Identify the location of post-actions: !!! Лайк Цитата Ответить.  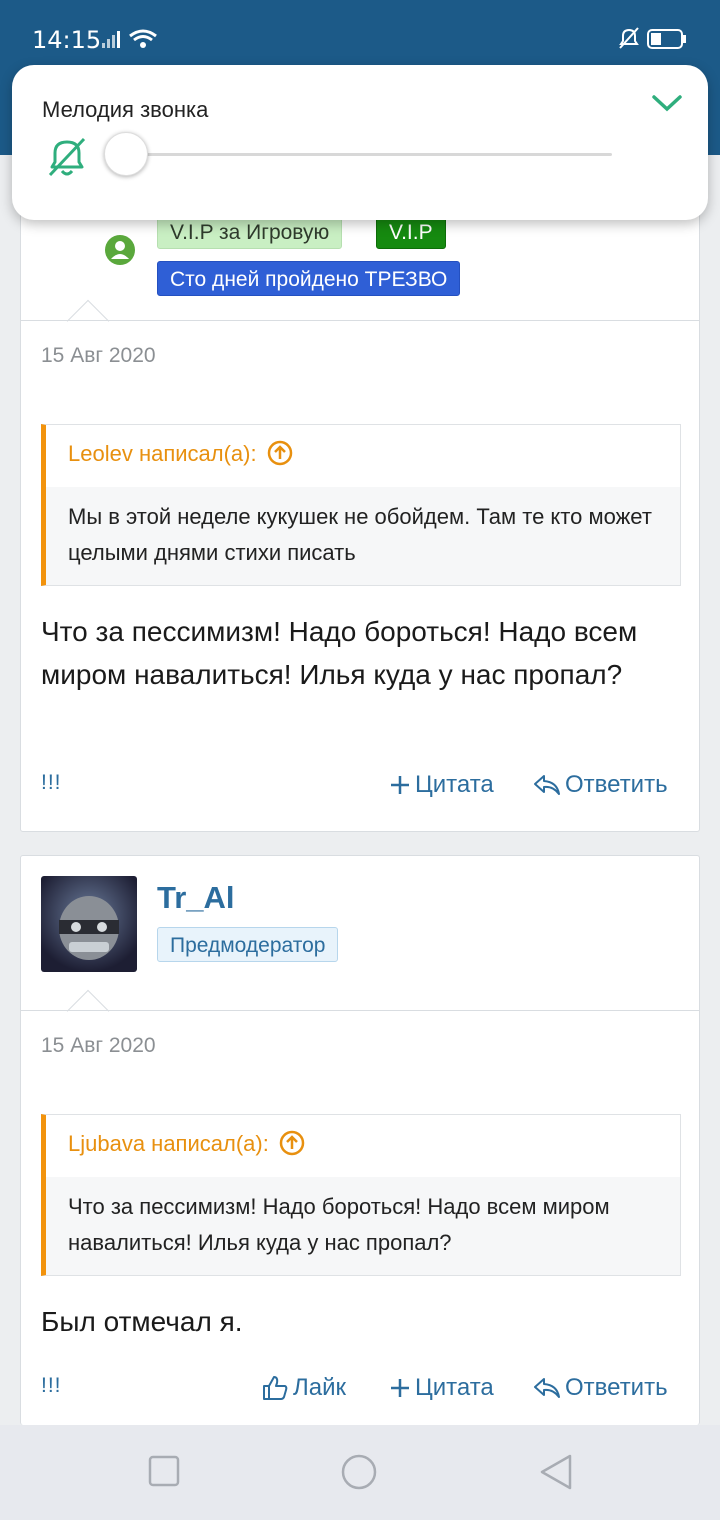
(360, 1394).